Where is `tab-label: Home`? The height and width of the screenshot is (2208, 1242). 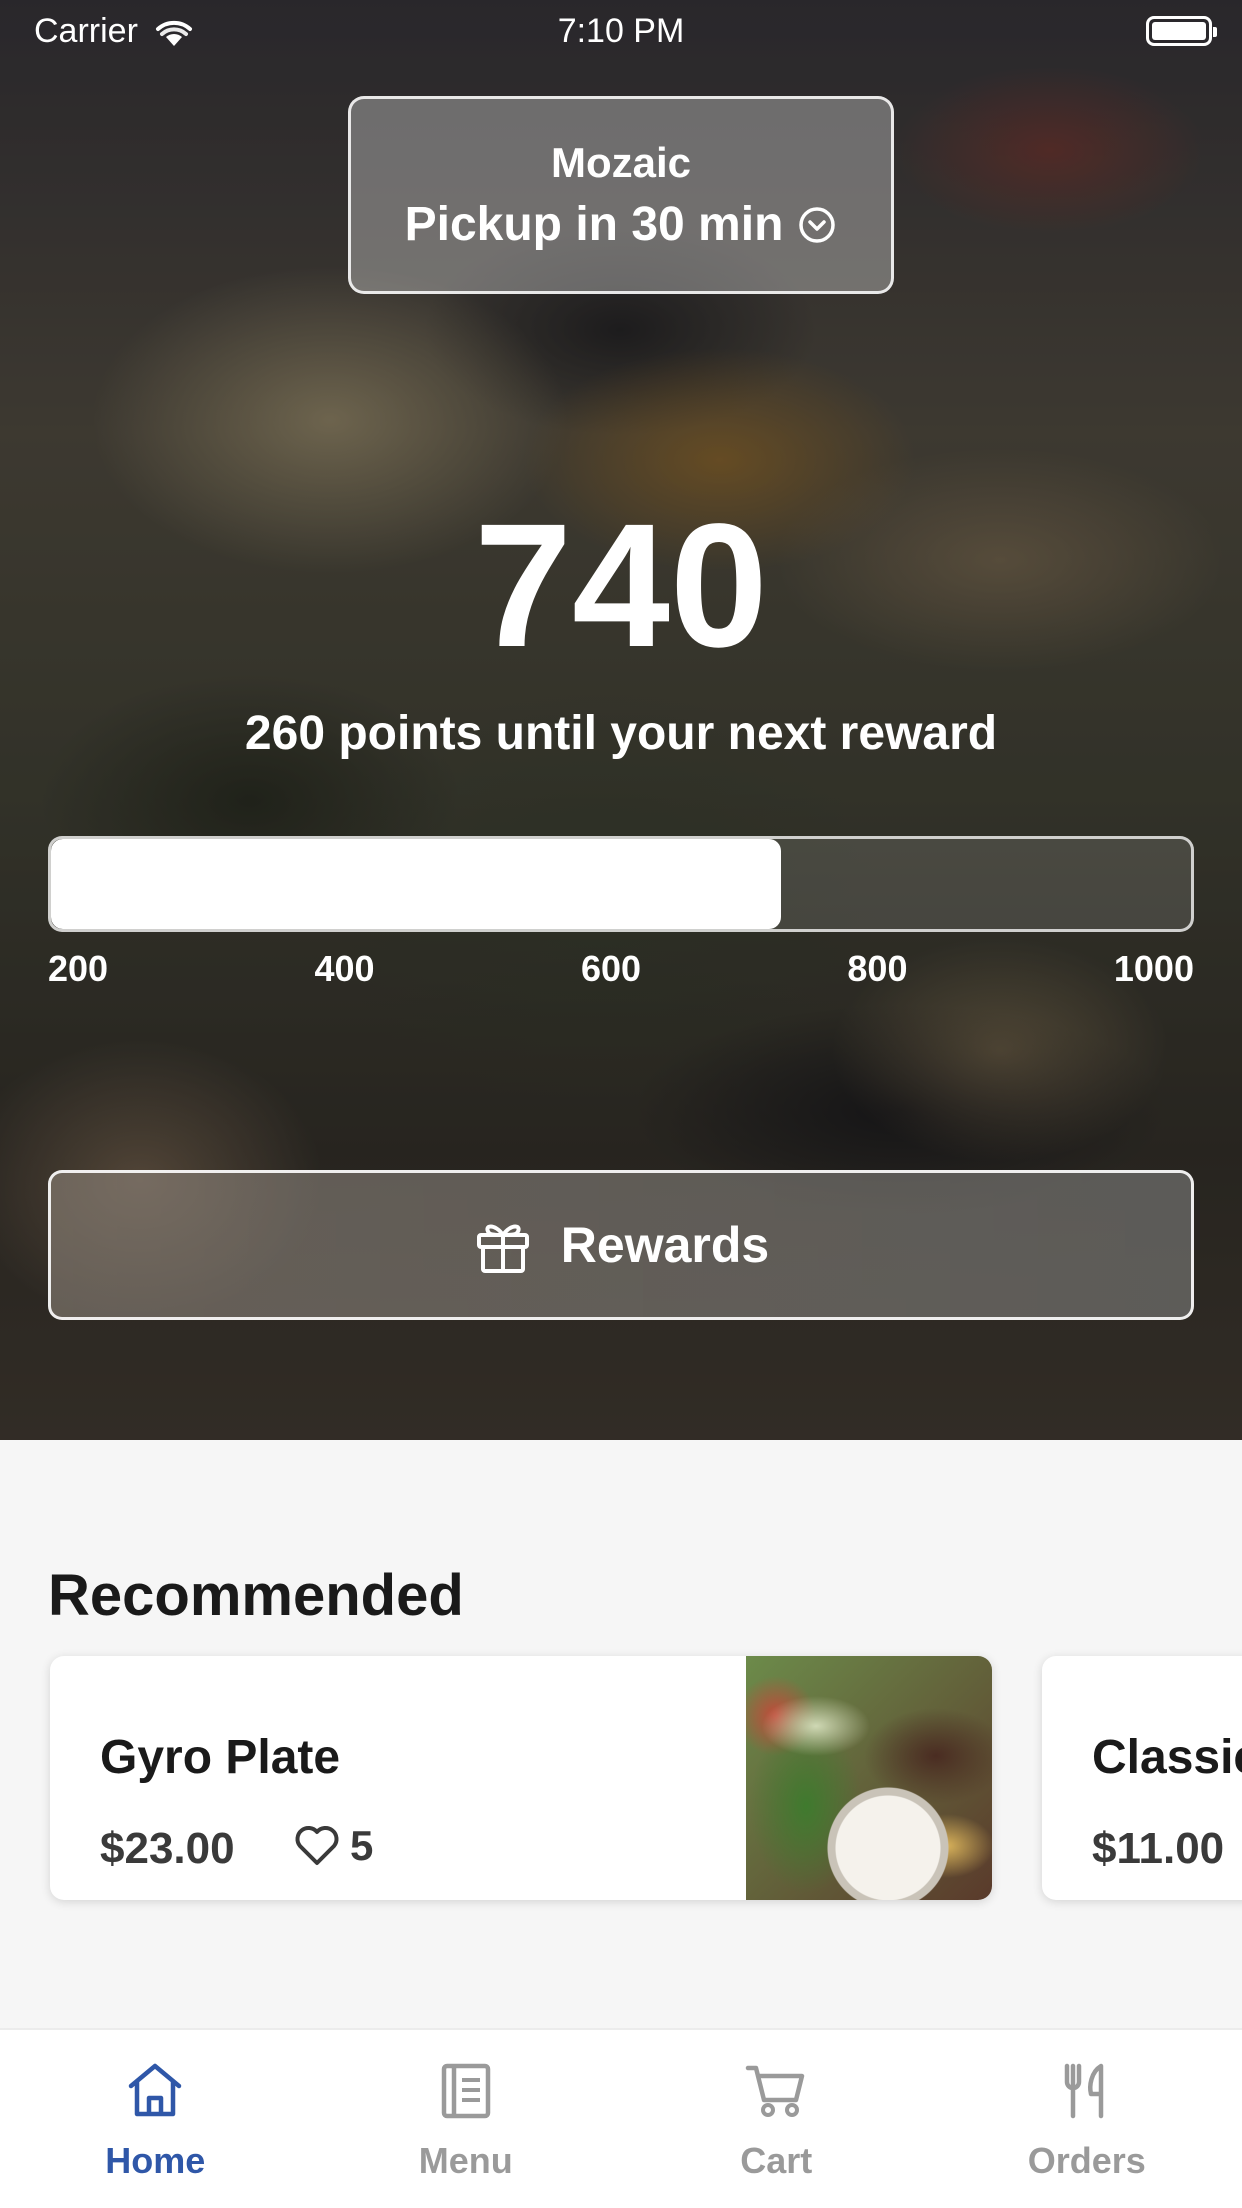 tab-label: Home is located at coordinates (155, 2160).